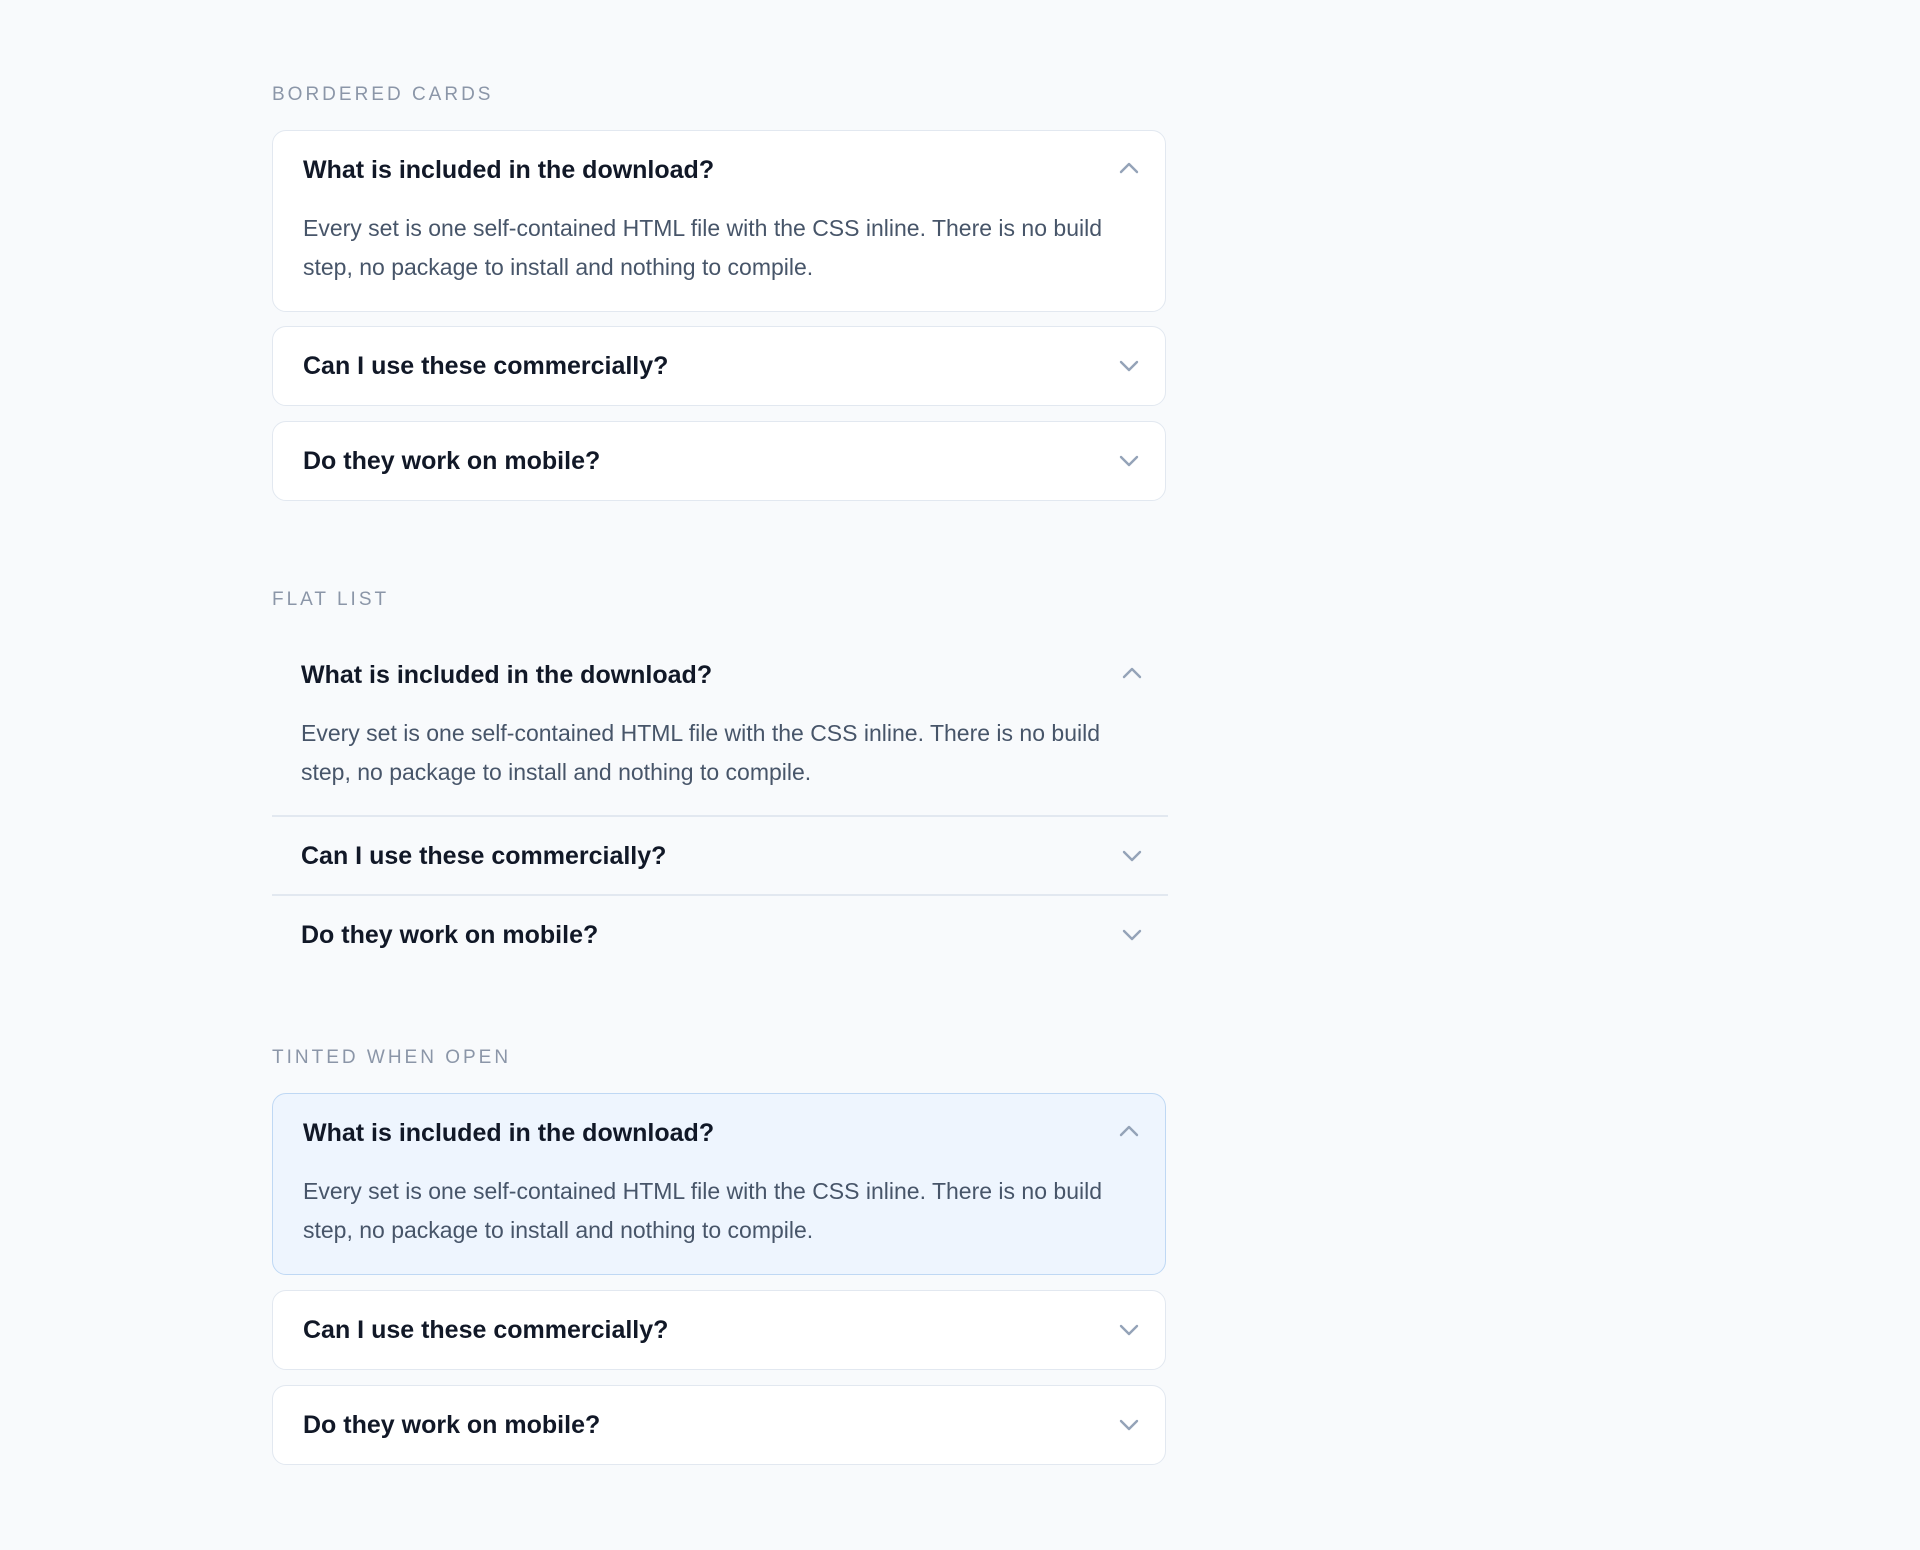 The image size is (1920, 1550). Describe the element at coordinates (331, 599) in the screenshot. I see `section-label: FLAT LIST` at that location.